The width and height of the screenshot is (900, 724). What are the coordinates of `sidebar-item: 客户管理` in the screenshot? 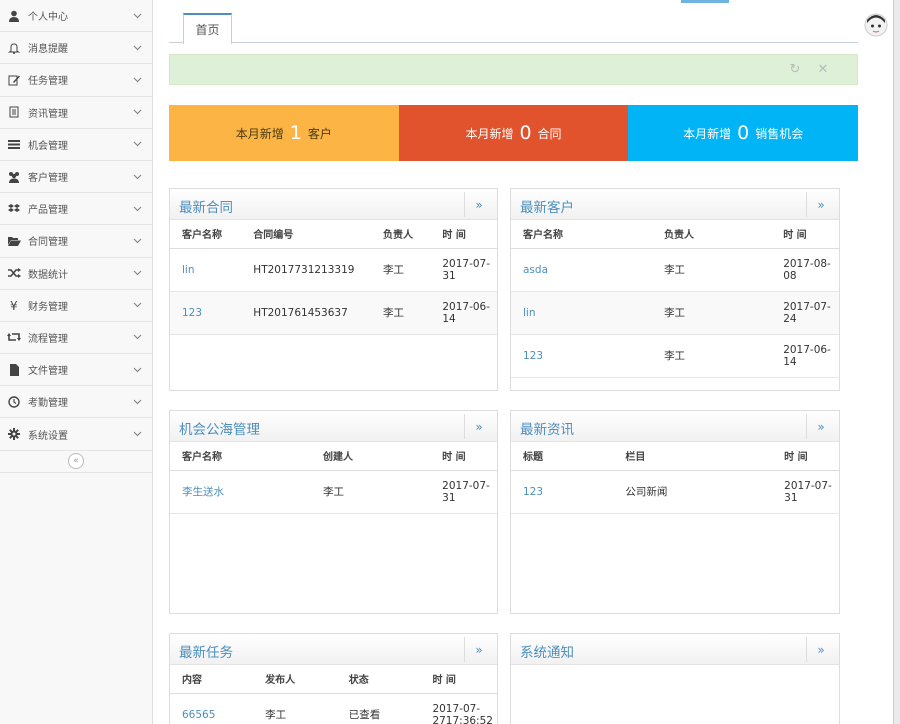 It's located at (76, 177).